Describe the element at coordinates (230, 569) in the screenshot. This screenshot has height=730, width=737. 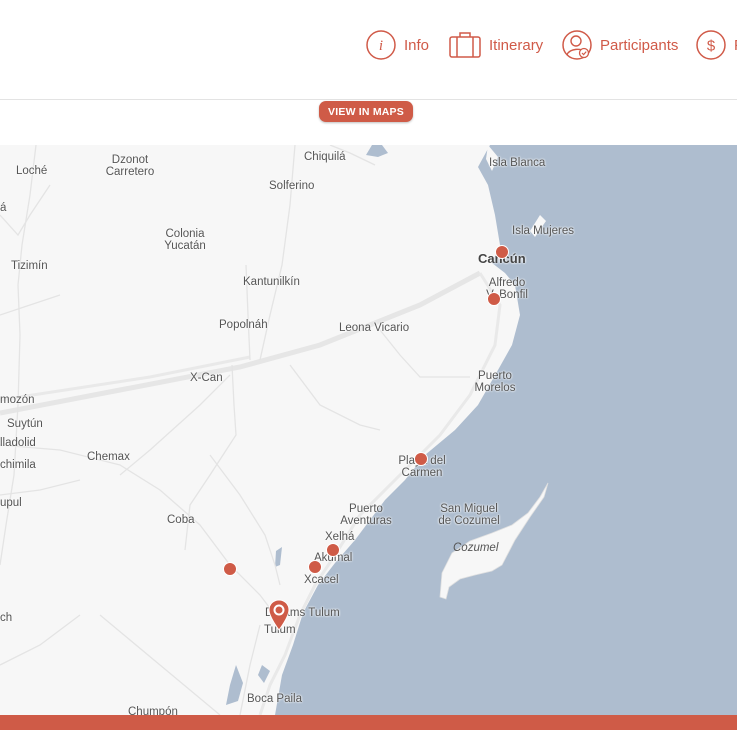
I see `map-pin-coba` at that location.